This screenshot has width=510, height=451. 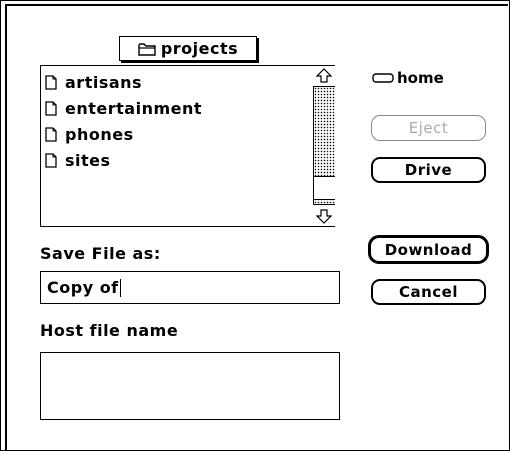 What do you see at coordinates (428, 170) in the screenshot?
I see `drive-button: Drive` at bounding box center [428, 170].